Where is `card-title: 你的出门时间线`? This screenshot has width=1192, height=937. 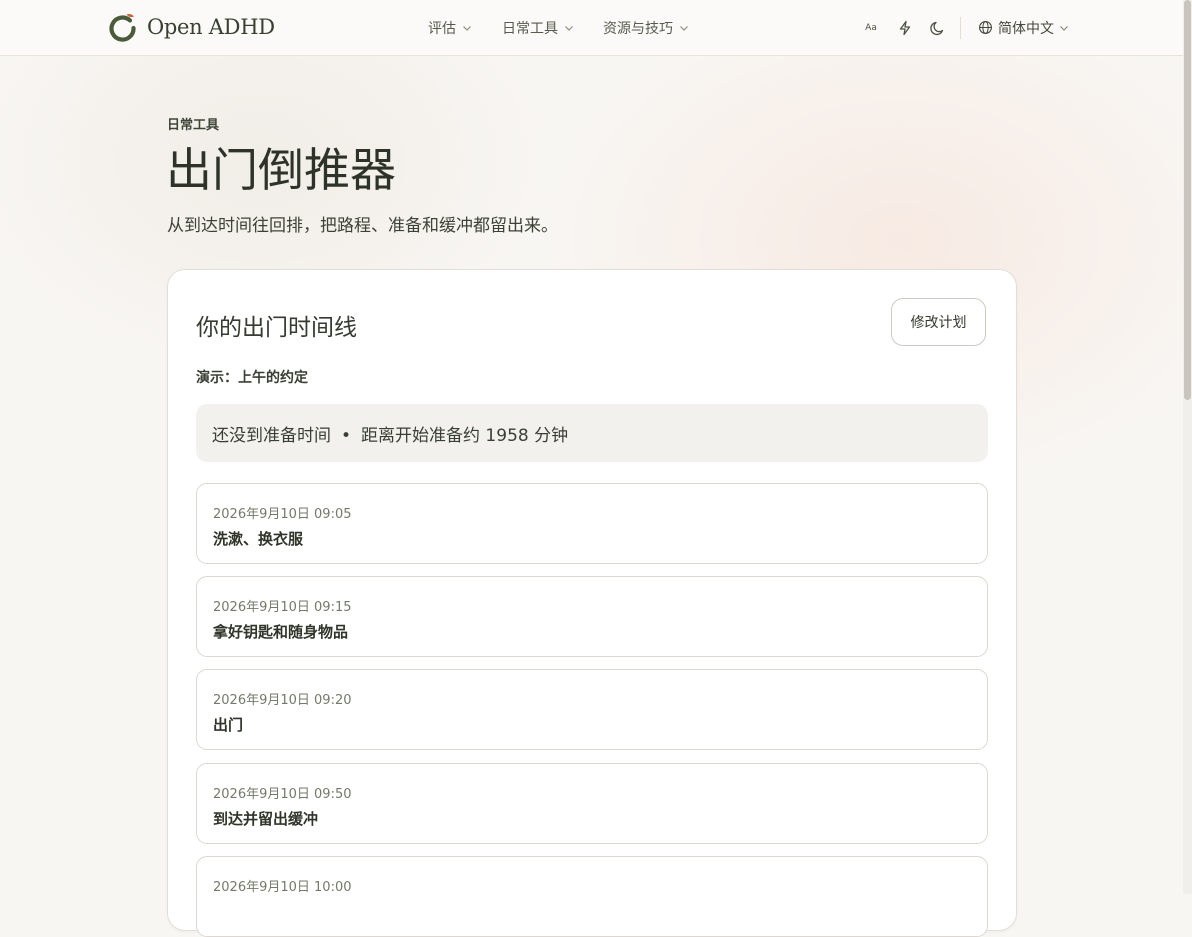 card-title: 你的出门时间线 is located at coordinates (276, 328).